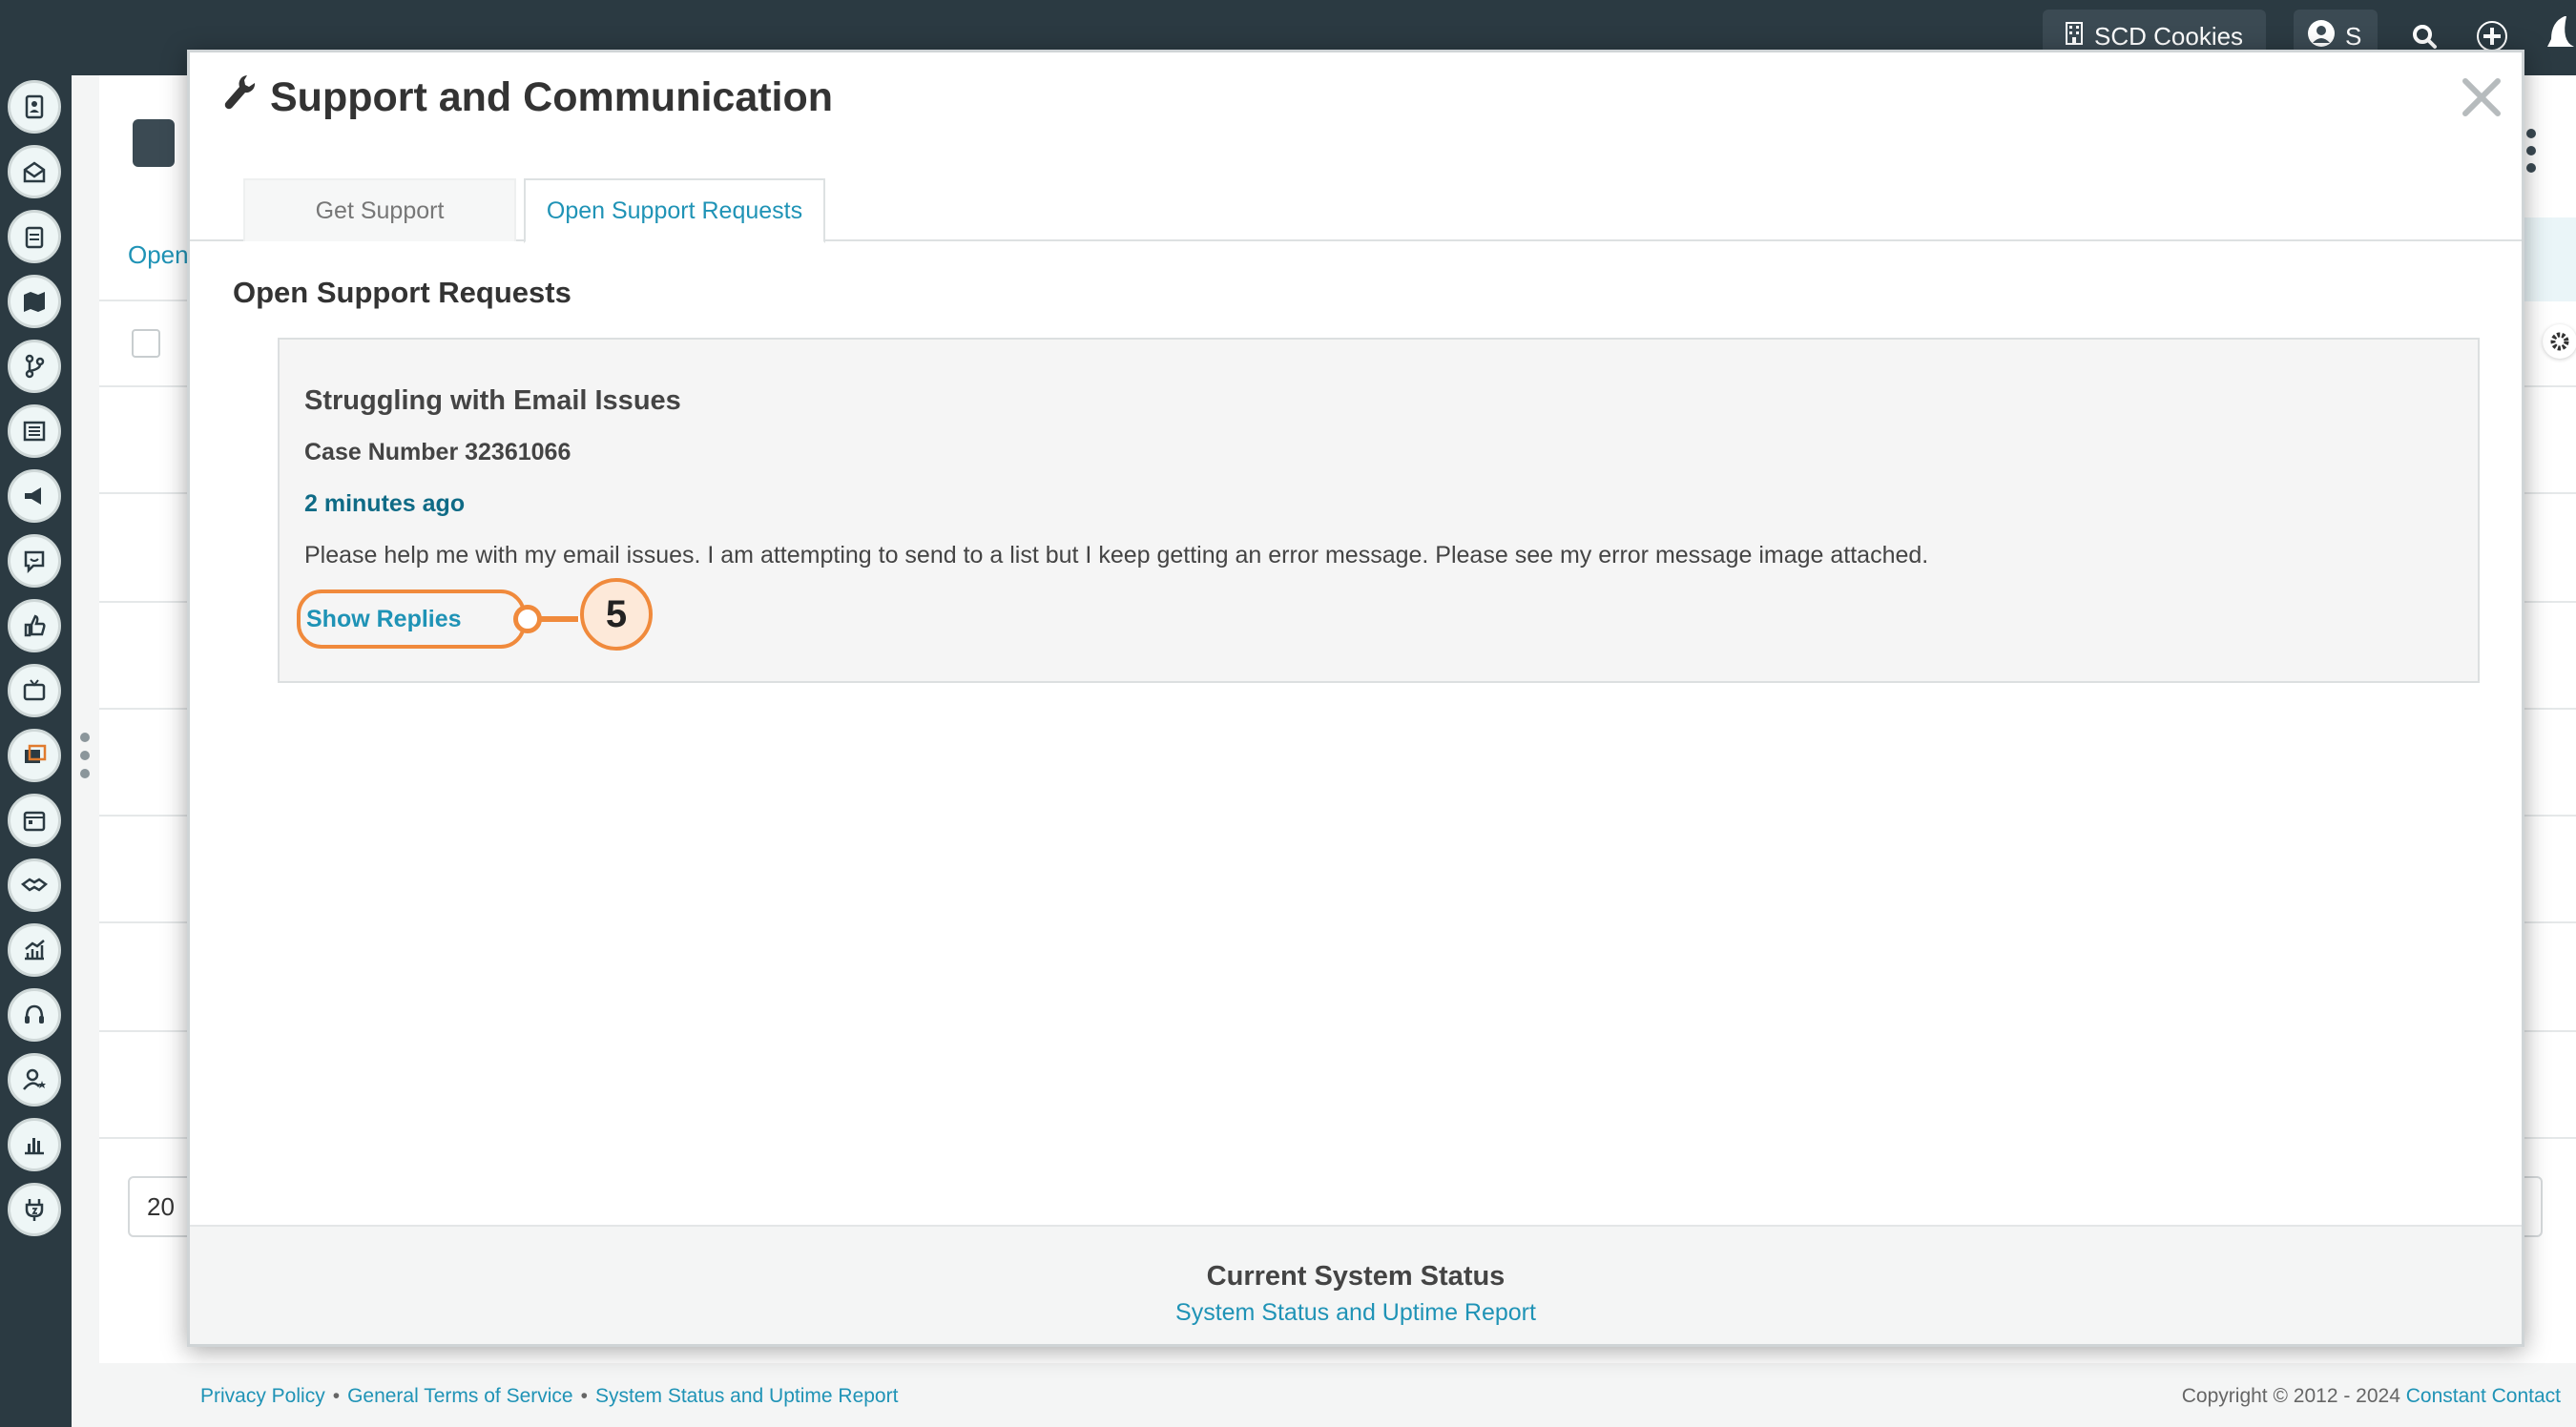 The image size is (2576, 1427). I want to click on show-replies-button: Show Replies, so click(411, 619).